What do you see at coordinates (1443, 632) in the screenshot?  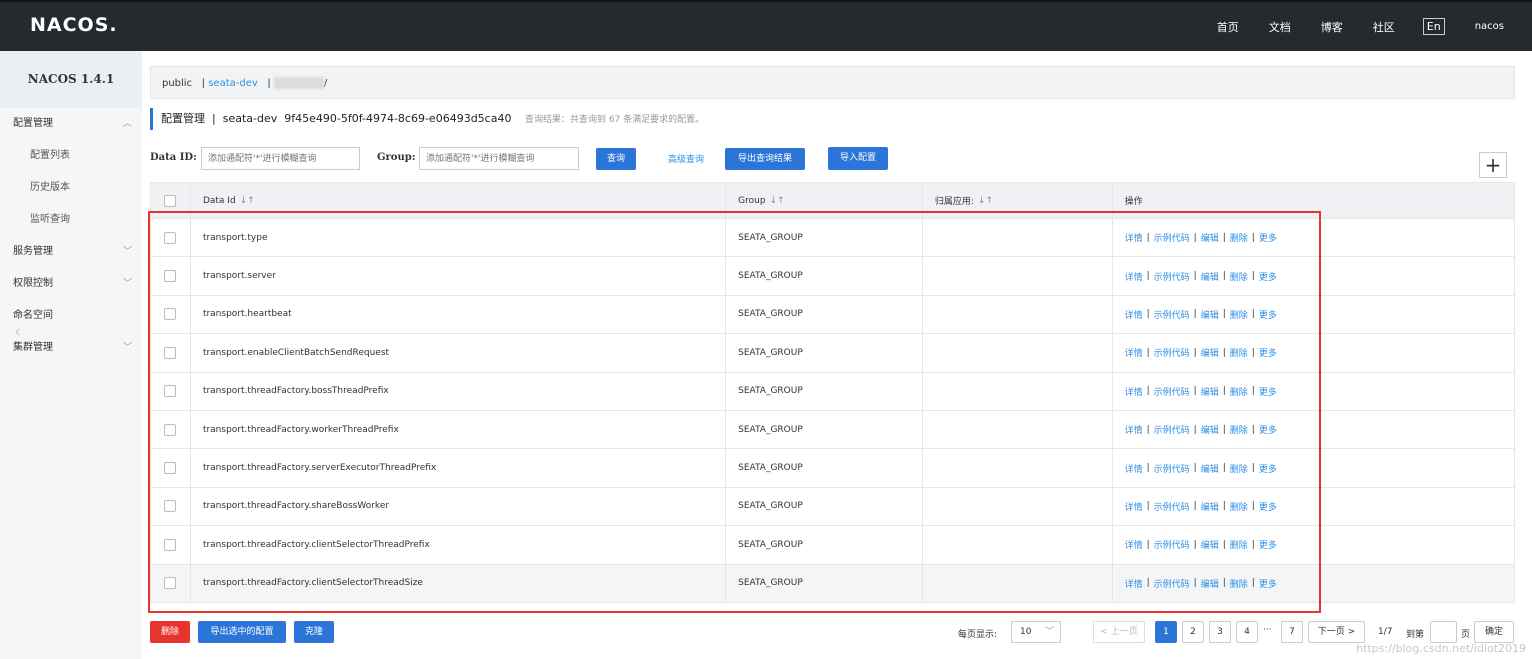 I see `goto-page-input` at bounding box center [1443, 632].